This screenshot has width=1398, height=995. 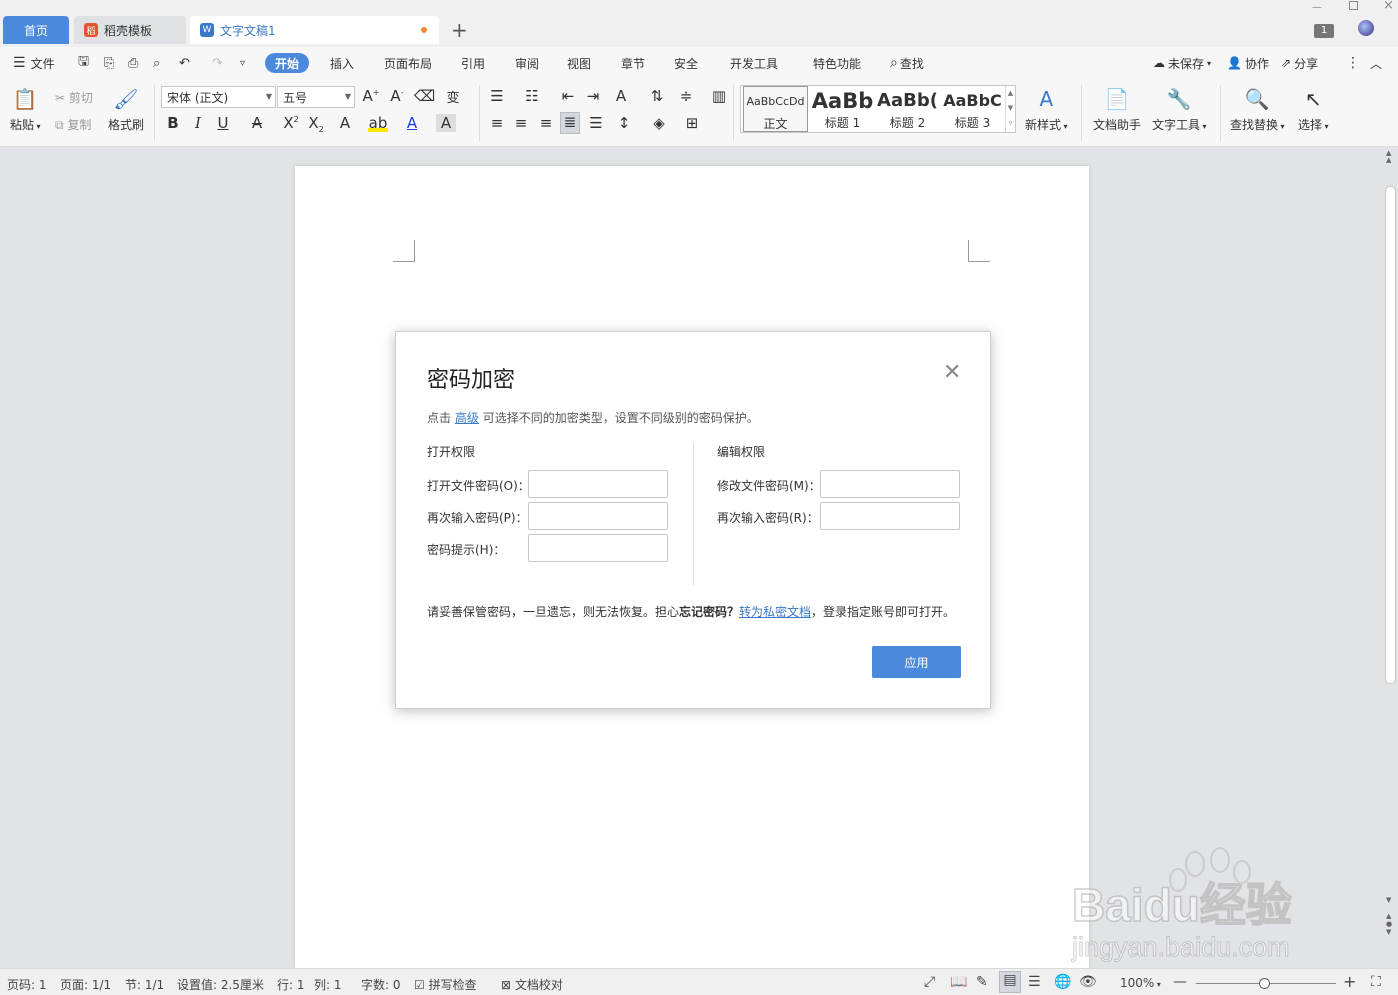 I want to click on line-spacing-icon: ↕, so click(x=624, y=123).